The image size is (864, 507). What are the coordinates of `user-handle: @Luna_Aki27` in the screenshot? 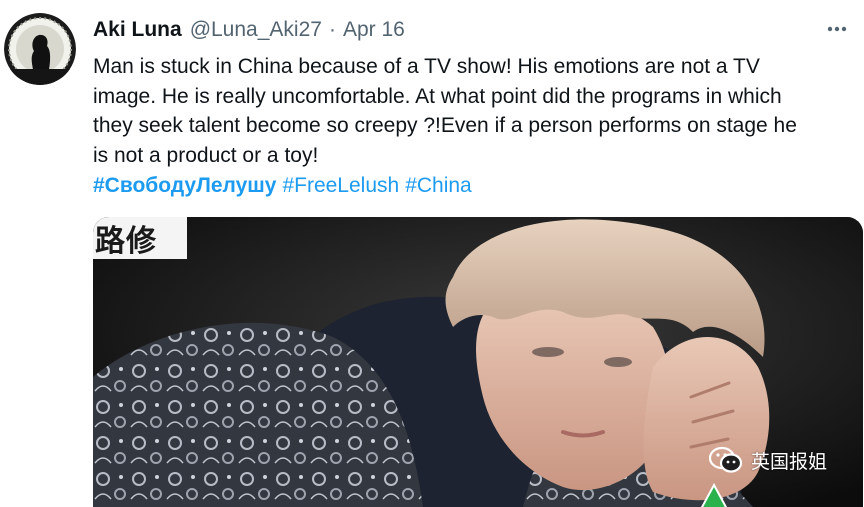 It's located at (256, 30).